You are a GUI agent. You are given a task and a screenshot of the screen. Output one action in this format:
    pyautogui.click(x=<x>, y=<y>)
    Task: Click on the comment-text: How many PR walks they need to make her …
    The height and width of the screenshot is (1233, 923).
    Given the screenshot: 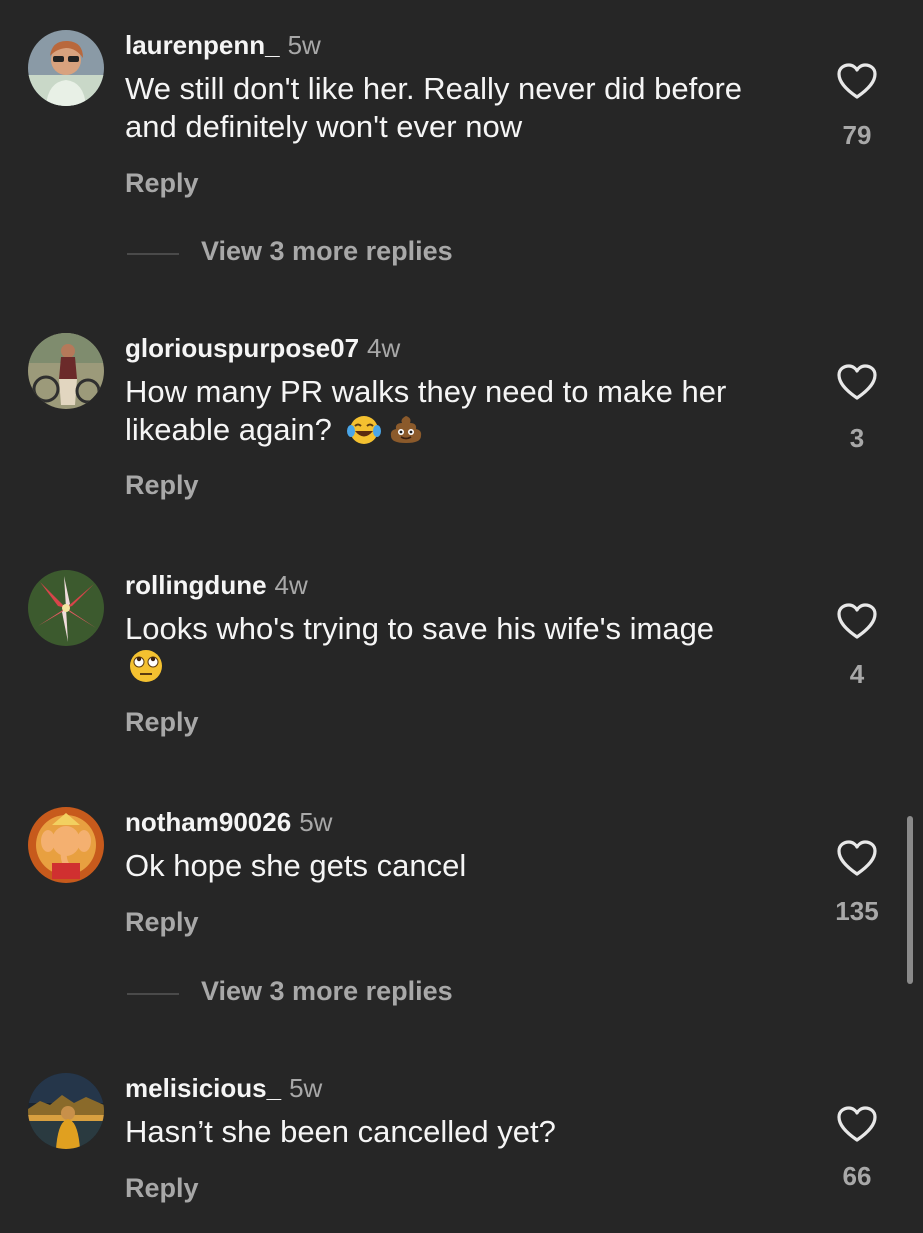 What is the action you would take?
    pyautogui.click(x=460, y=414)
    